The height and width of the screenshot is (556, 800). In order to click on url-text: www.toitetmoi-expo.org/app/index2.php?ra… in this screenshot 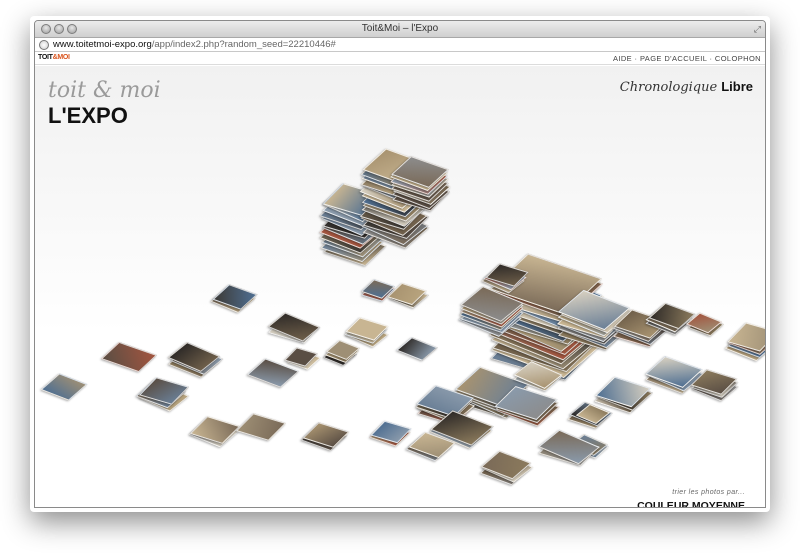, I will do `click(194, 44)`.